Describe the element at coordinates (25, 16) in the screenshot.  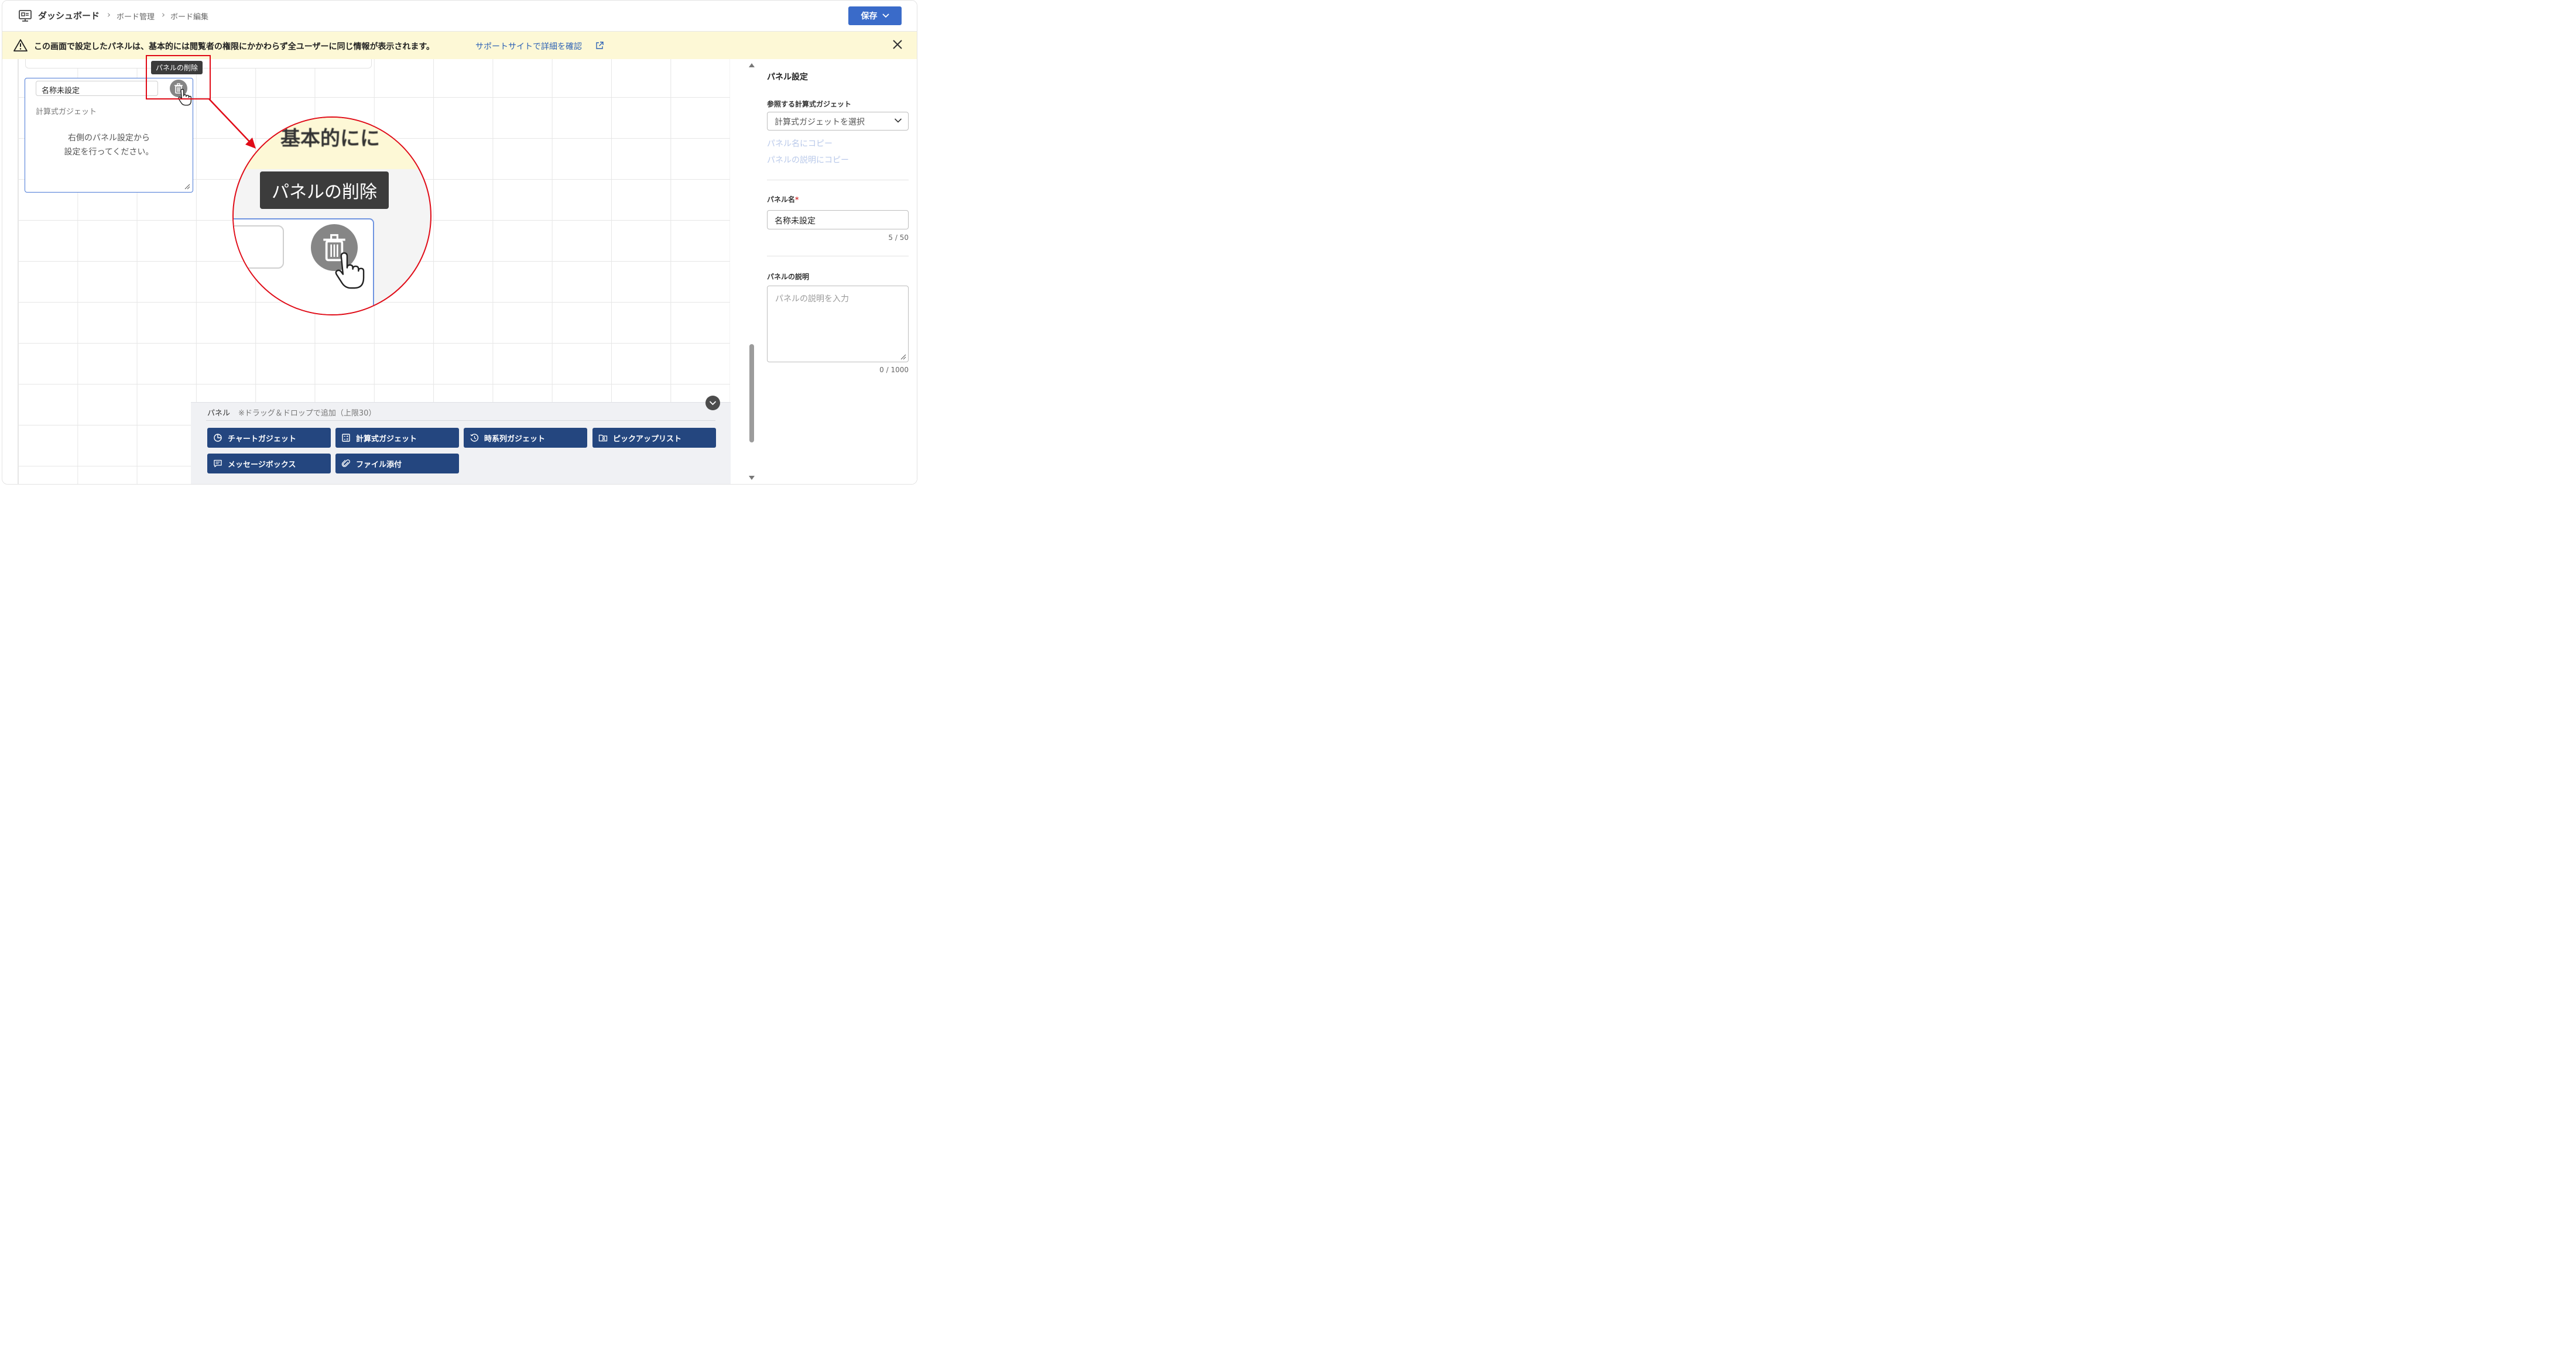
I see `dashboard-icon` at that location.